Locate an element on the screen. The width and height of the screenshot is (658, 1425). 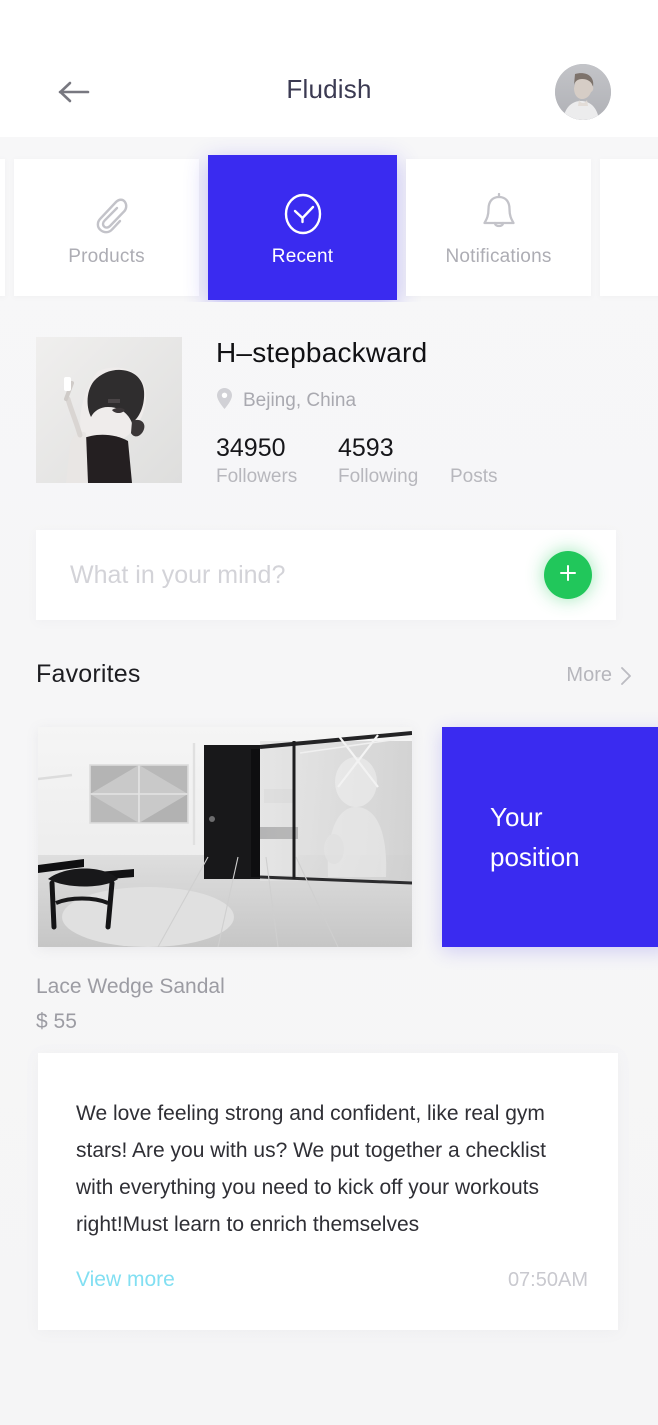
stat-posts-value is located at coordinates (495, 448).